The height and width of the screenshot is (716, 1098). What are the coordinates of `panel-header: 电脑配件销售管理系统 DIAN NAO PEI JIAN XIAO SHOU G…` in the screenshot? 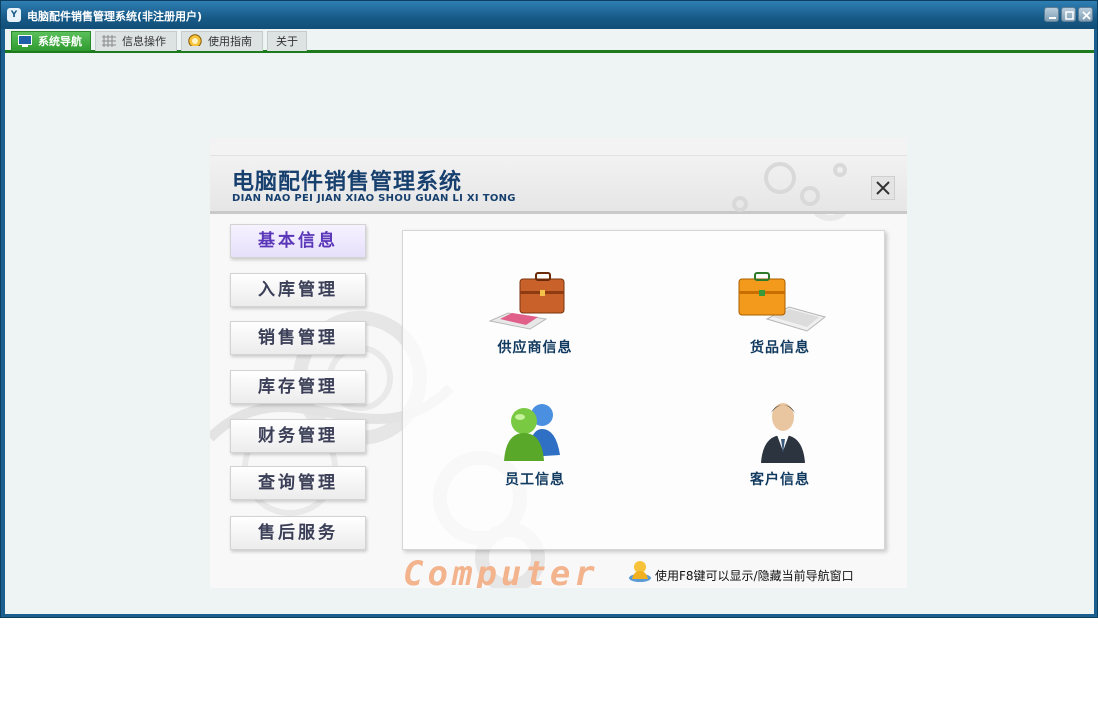 It's located at (558, 185).